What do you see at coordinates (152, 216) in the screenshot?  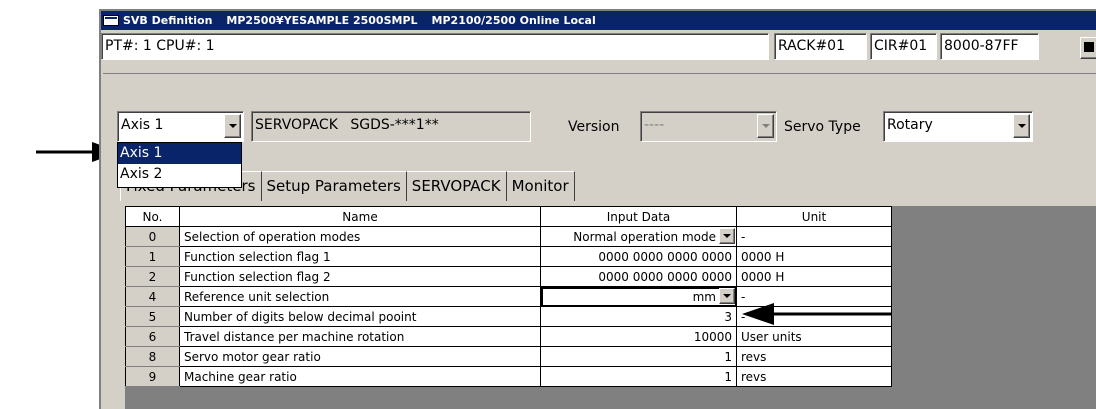 I see `header-no: No.` at bounding box center [152, 216].